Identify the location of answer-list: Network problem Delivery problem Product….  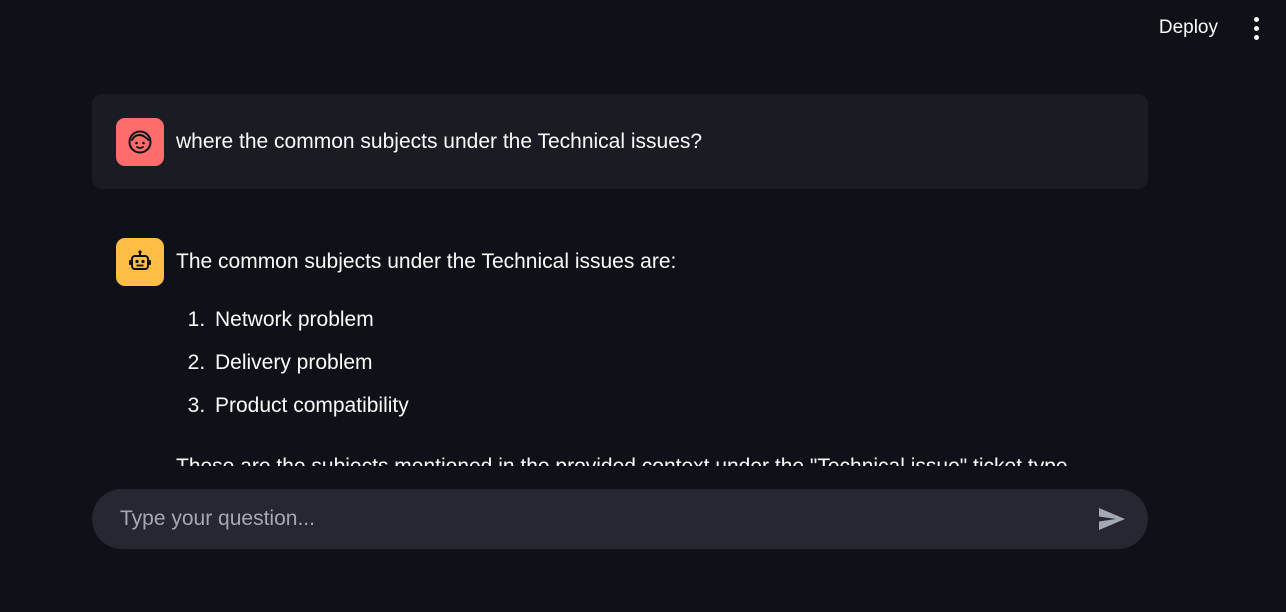
(624, 363).